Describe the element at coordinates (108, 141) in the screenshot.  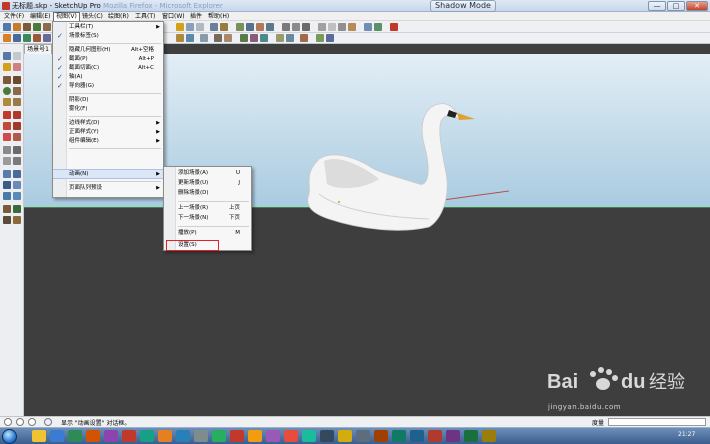
I see `view-menu-component-edit: 组件编辑(E) ▶` at that location.